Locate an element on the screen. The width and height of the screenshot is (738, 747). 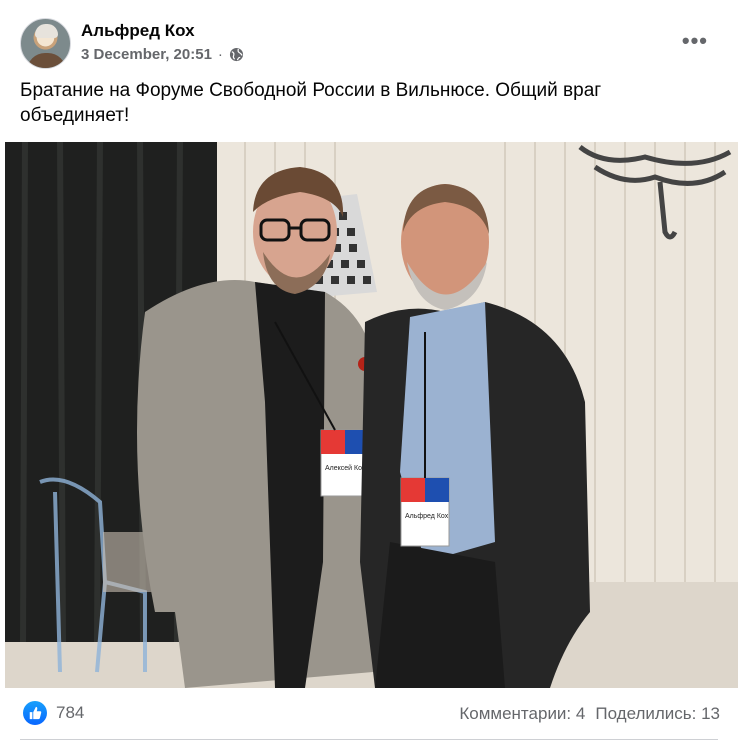
author-avatar is located at coordinates (45, 43).